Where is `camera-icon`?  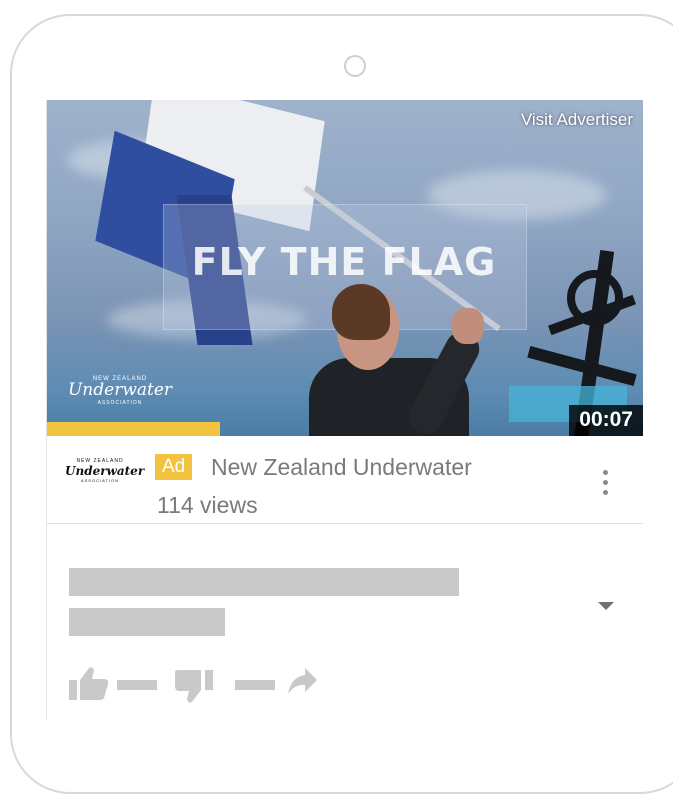 camera-icon is located at coordinates (355, 66).